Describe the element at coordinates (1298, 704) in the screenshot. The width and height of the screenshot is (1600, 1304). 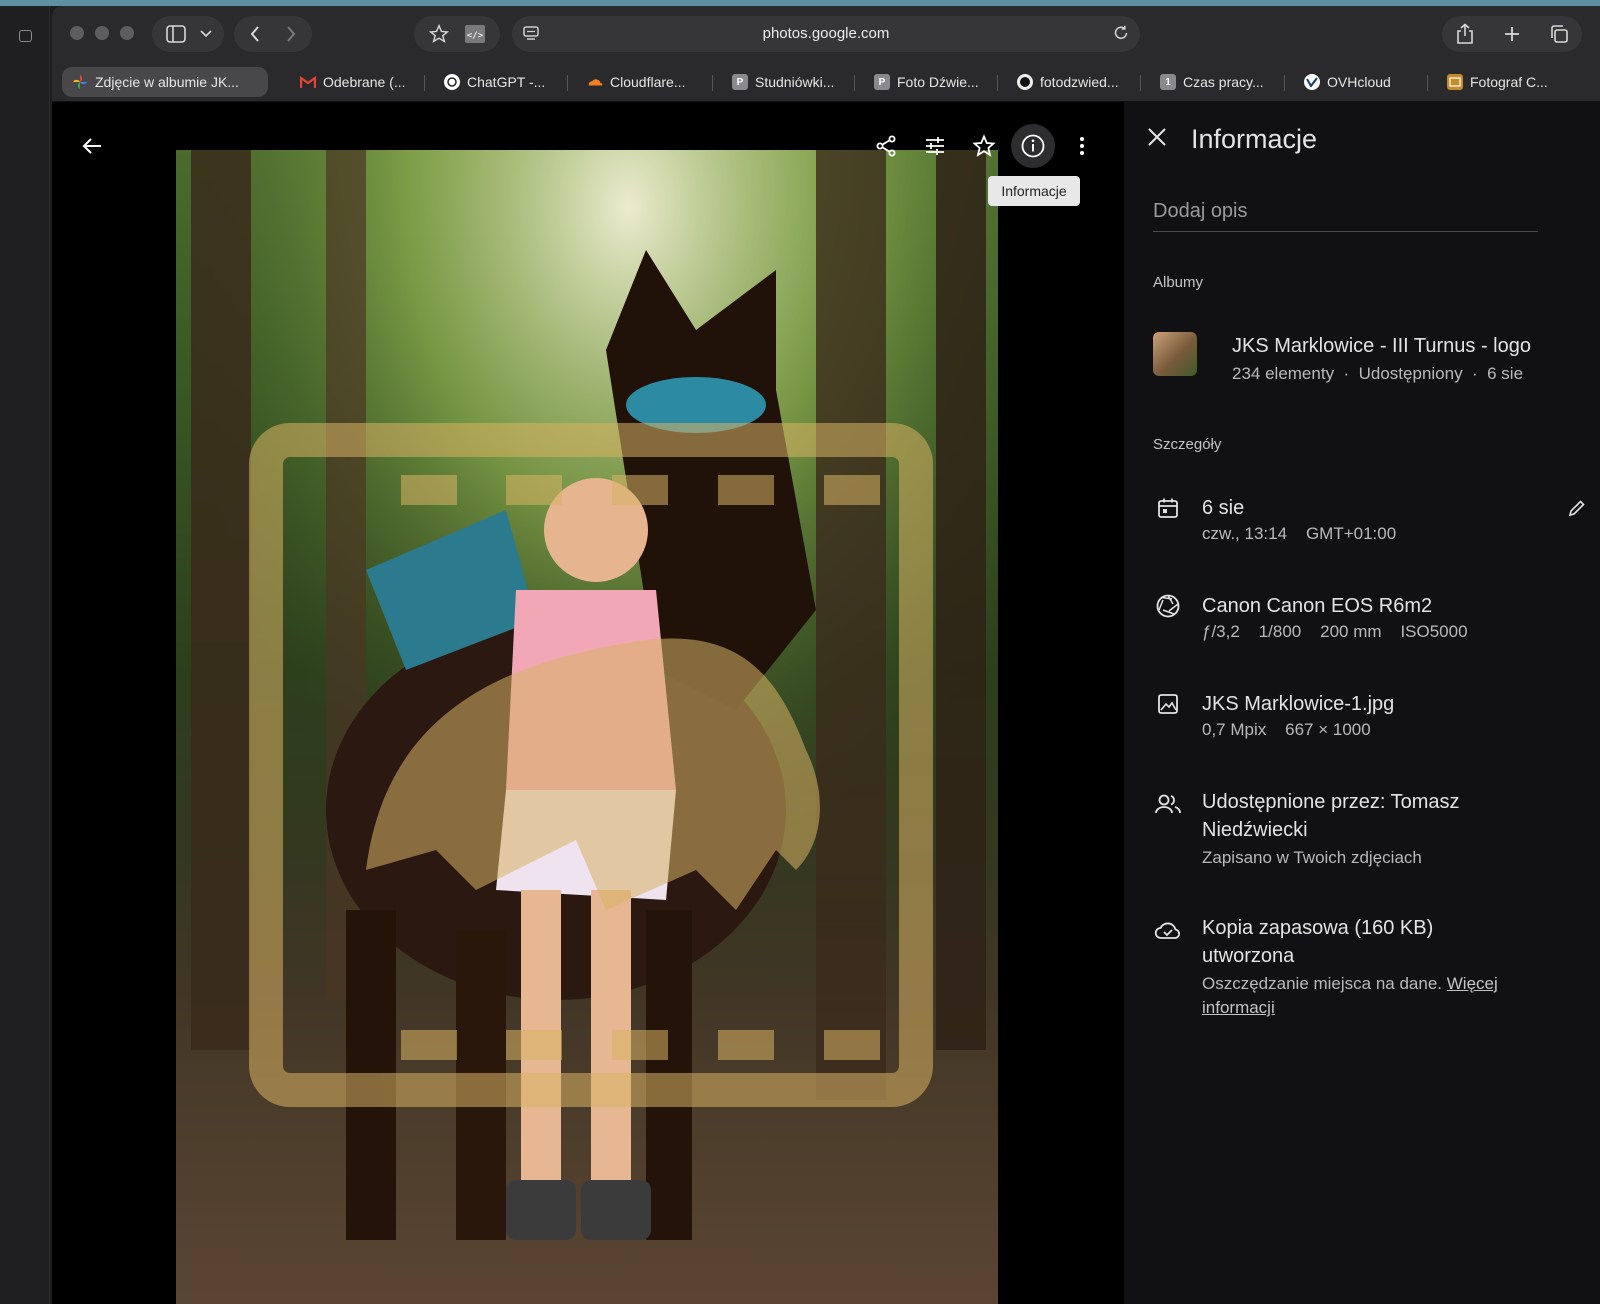
I see `file-name: JKS Marklowice-1.jpg` at that location.